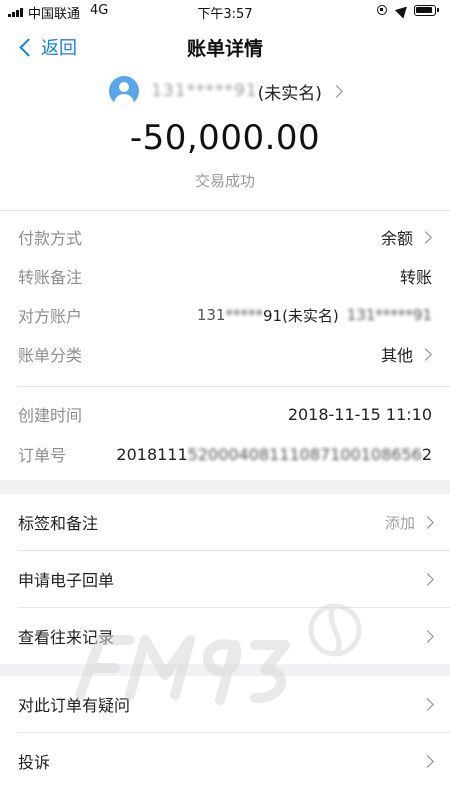 The height and width of the screenshot is (800, 450). I want to click on payee-account: 131*****91, so click(204, 91).